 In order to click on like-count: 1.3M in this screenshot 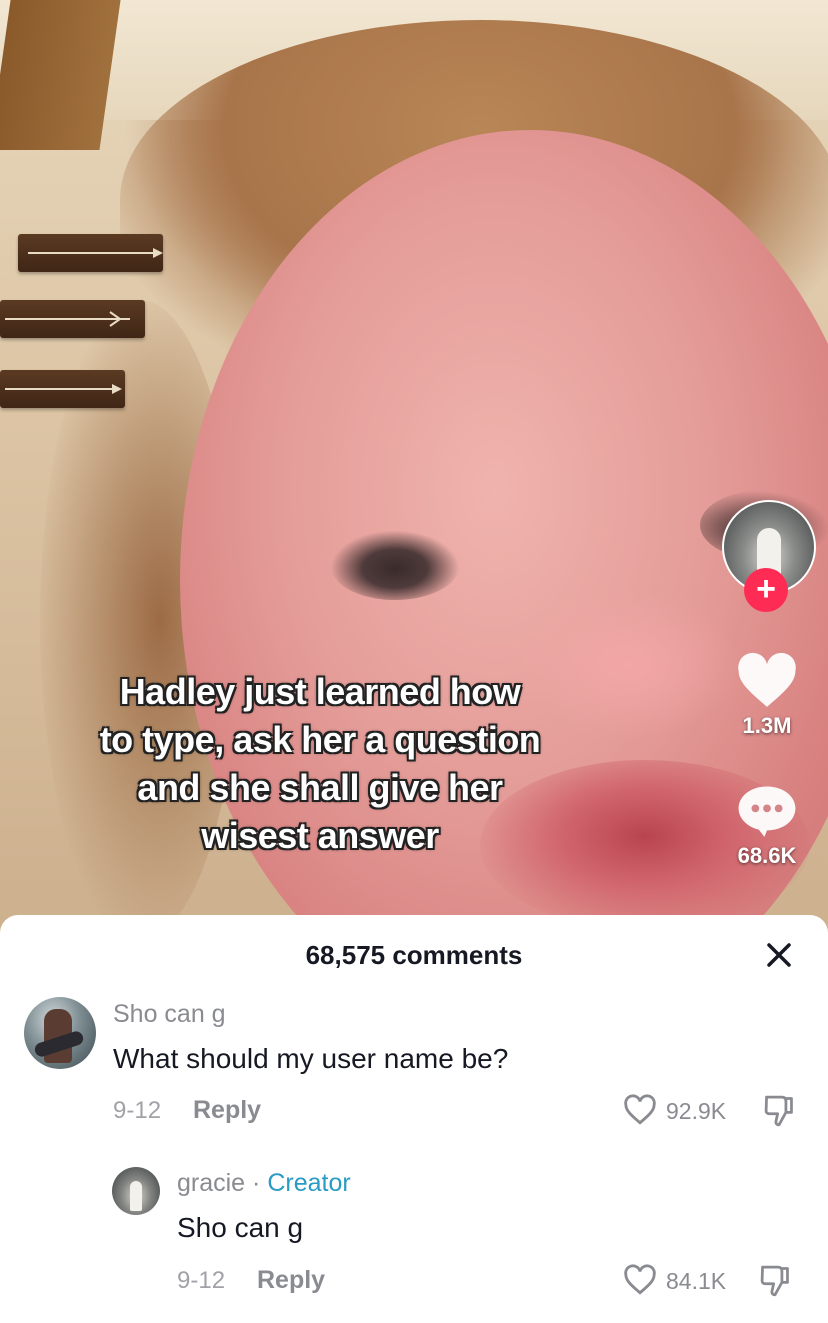, I will do `click(767, 725)`.